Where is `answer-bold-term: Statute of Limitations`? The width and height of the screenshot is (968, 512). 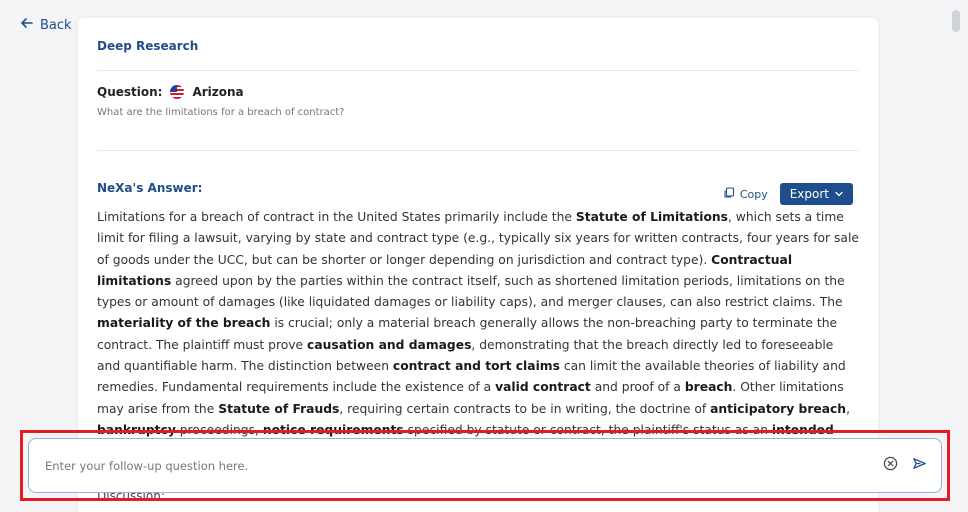
answer-bold-term: Statute of Limitations is located at coordinates (651, 217).